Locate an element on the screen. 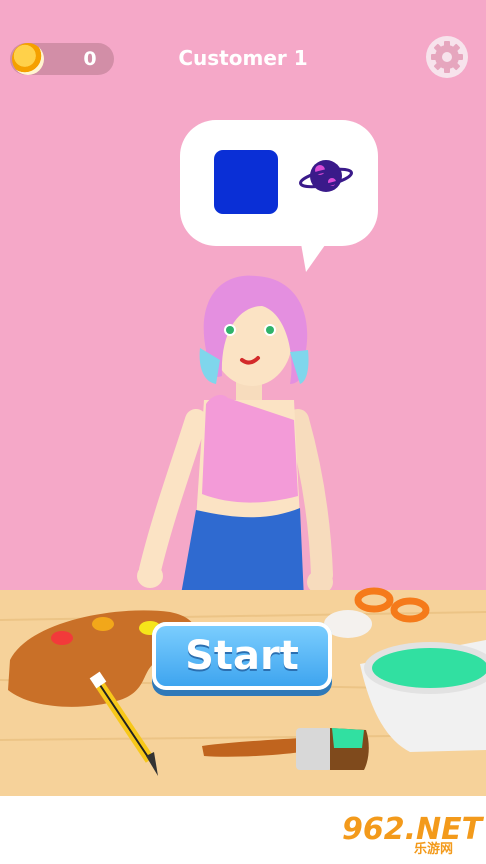  coin-counter: 0 is located at coordinates (62, 59).